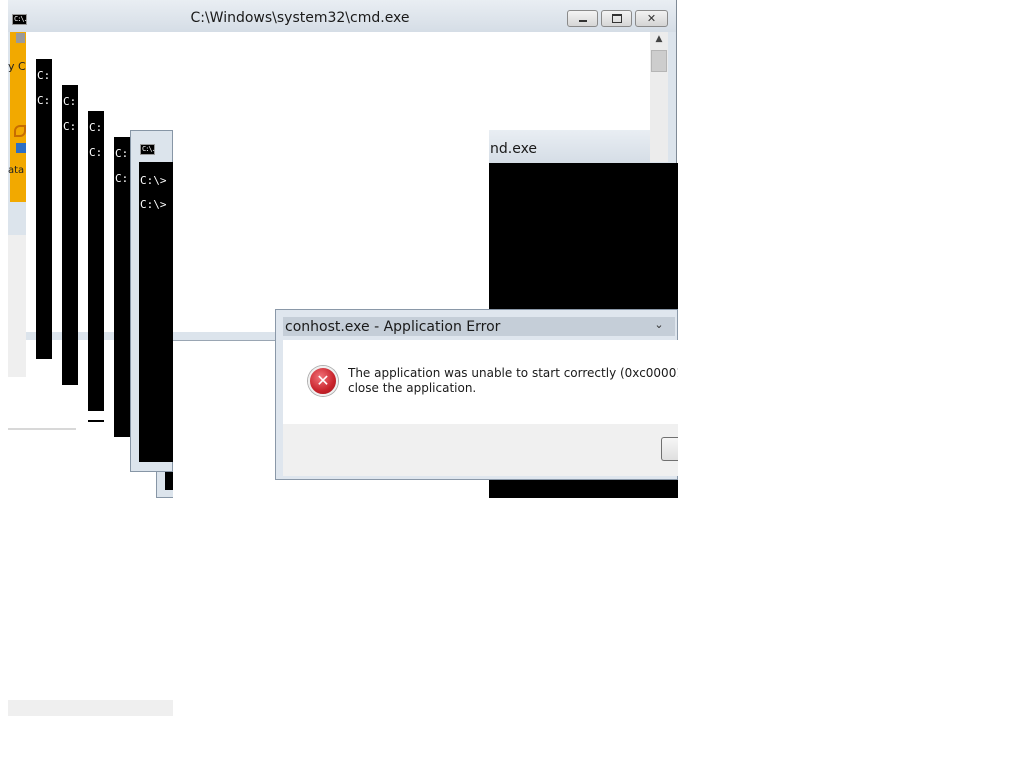  Describe the element at coordinates (412, 388) in the screenshot. I see `error-message-line: close the application.` at that location.